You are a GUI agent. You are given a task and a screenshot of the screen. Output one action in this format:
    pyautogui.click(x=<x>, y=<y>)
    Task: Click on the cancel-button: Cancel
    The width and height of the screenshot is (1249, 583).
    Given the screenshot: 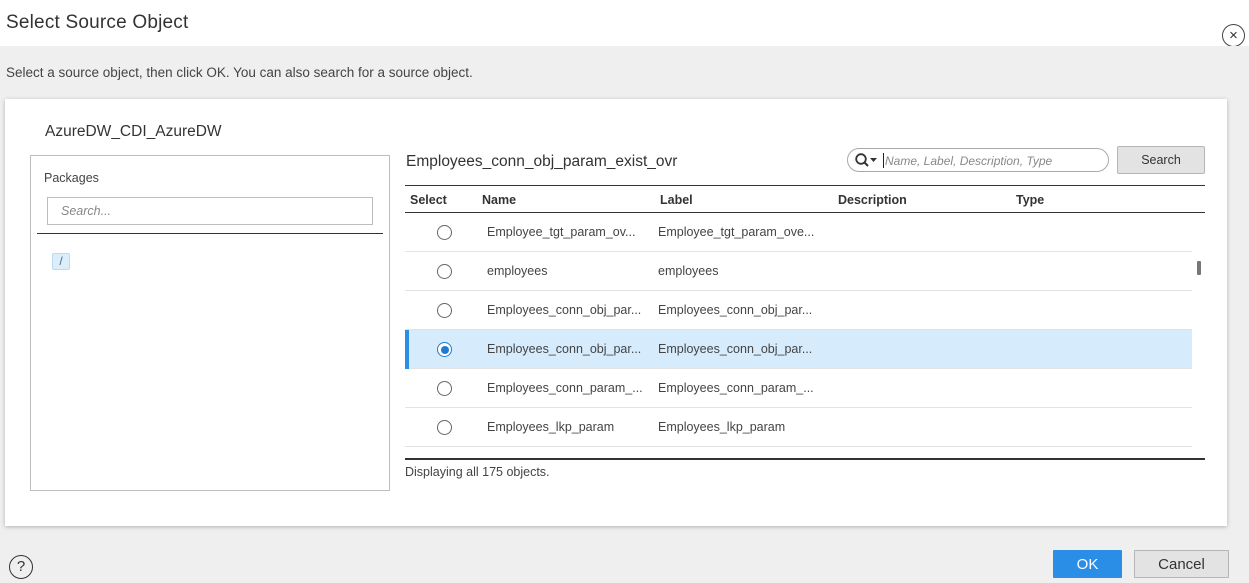 What is the action you would take?
    pyautogui.click(x=1181, y=564)
    